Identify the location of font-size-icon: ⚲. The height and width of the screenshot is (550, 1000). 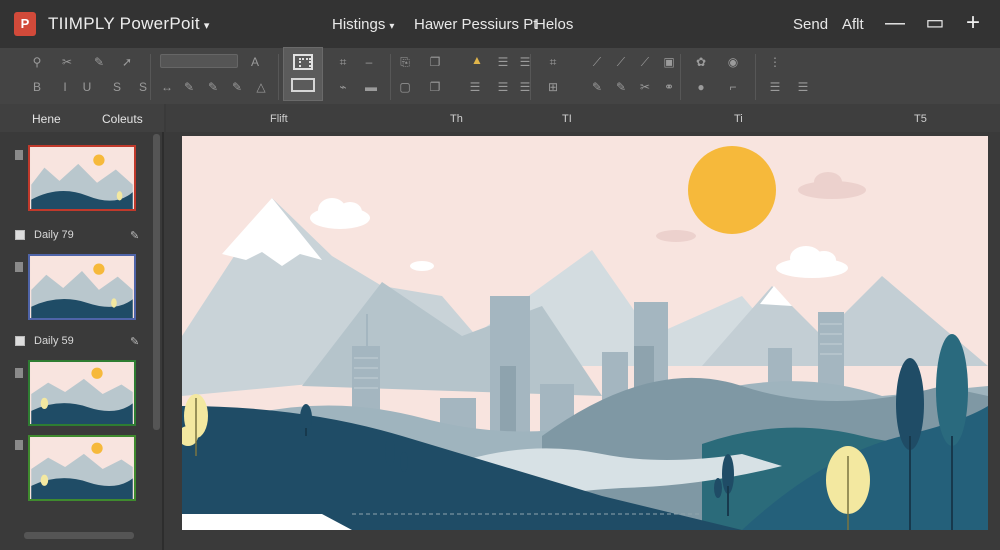
(37, 62).